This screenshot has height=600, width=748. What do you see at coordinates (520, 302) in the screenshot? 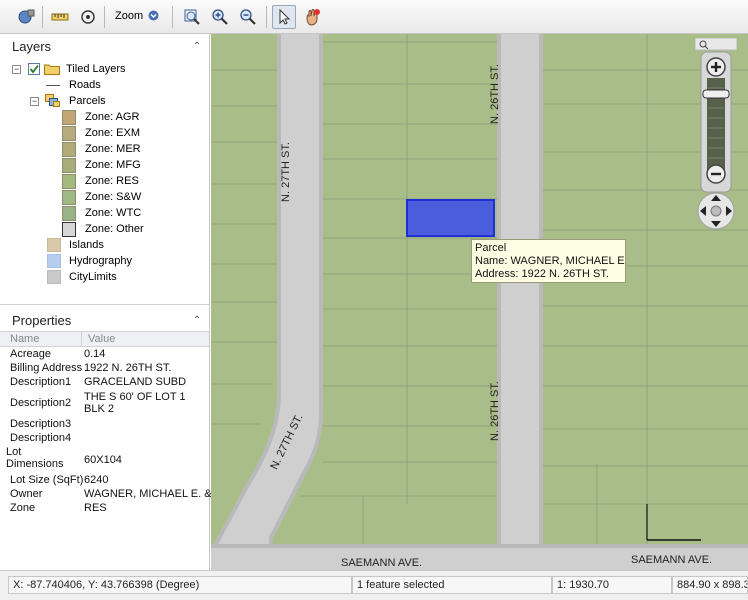
I see `road-n-26th-st` at bounding box center [520, 302].